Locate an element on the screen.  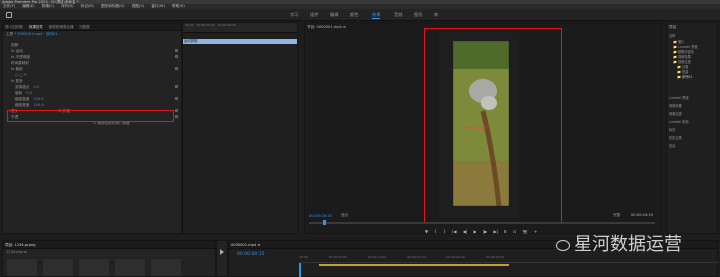
workspace-tab: 库 is located at coordinates (436, 15).